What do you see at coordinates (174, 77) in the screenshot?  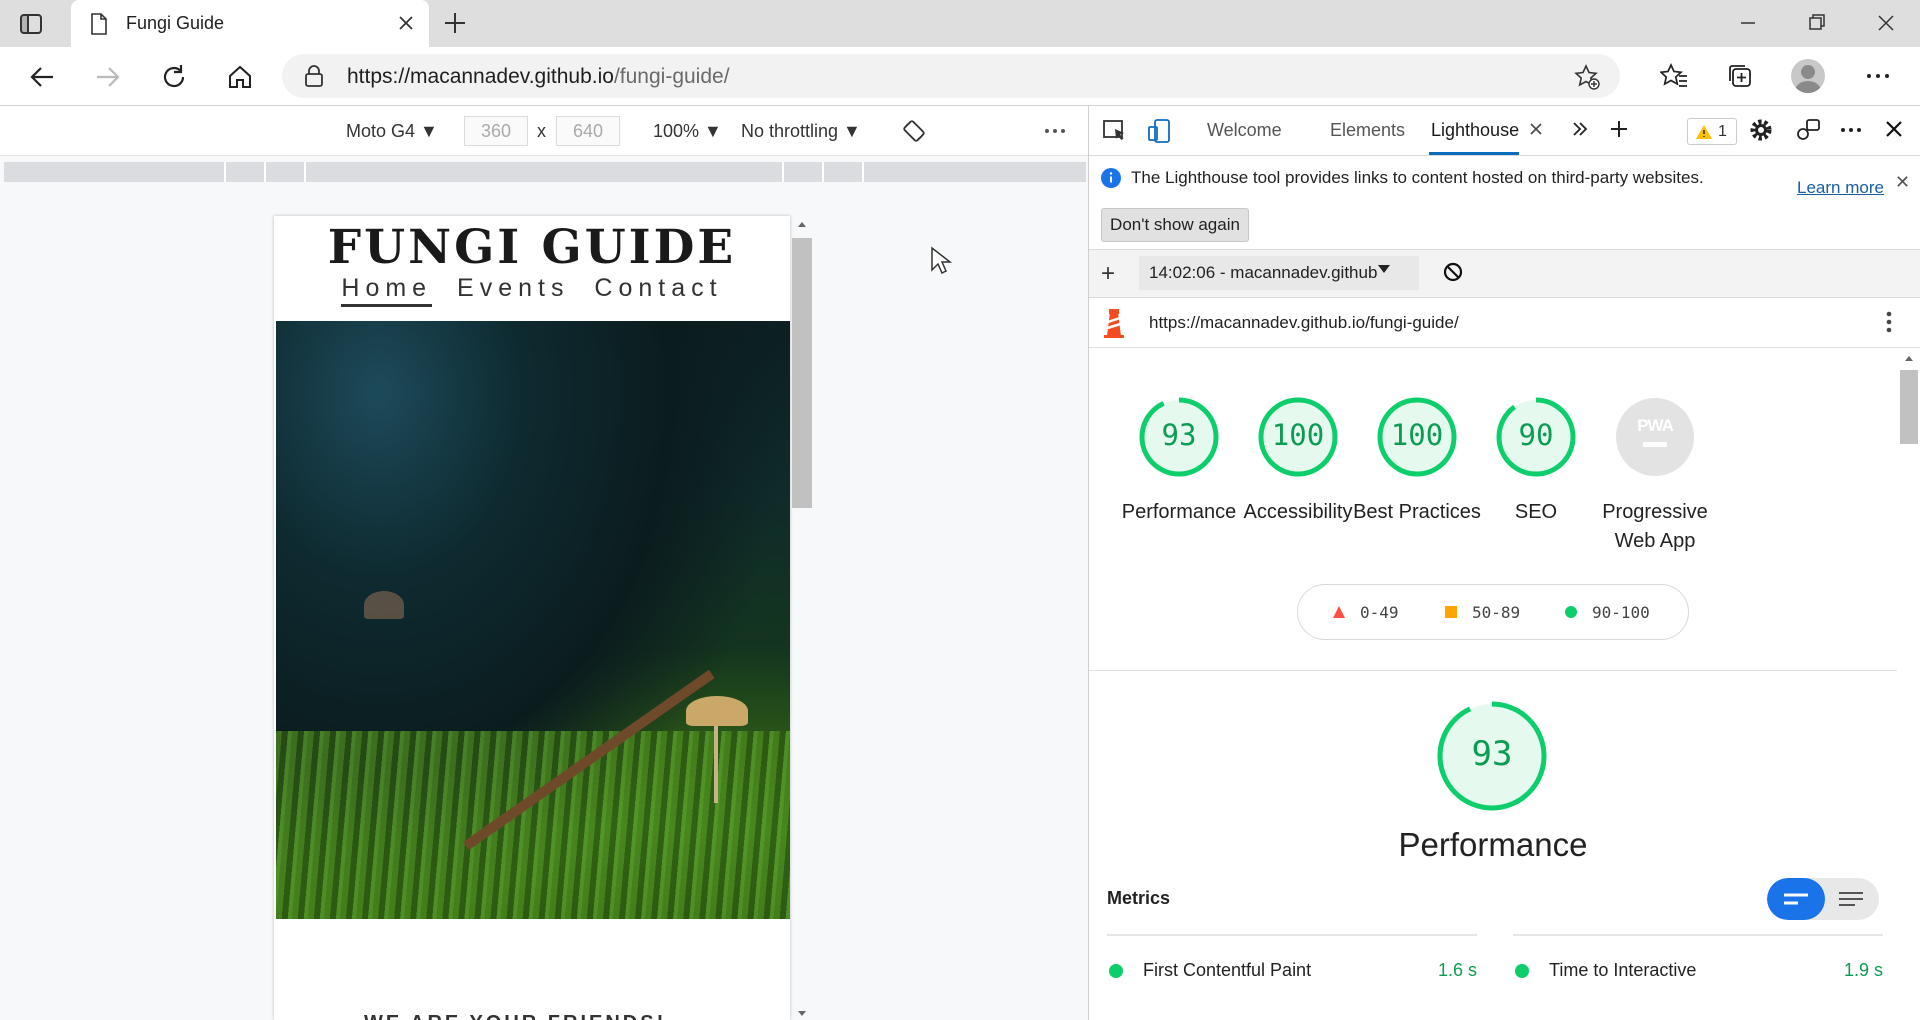 I see `refresh-icon` at bounding box center [174, 77].